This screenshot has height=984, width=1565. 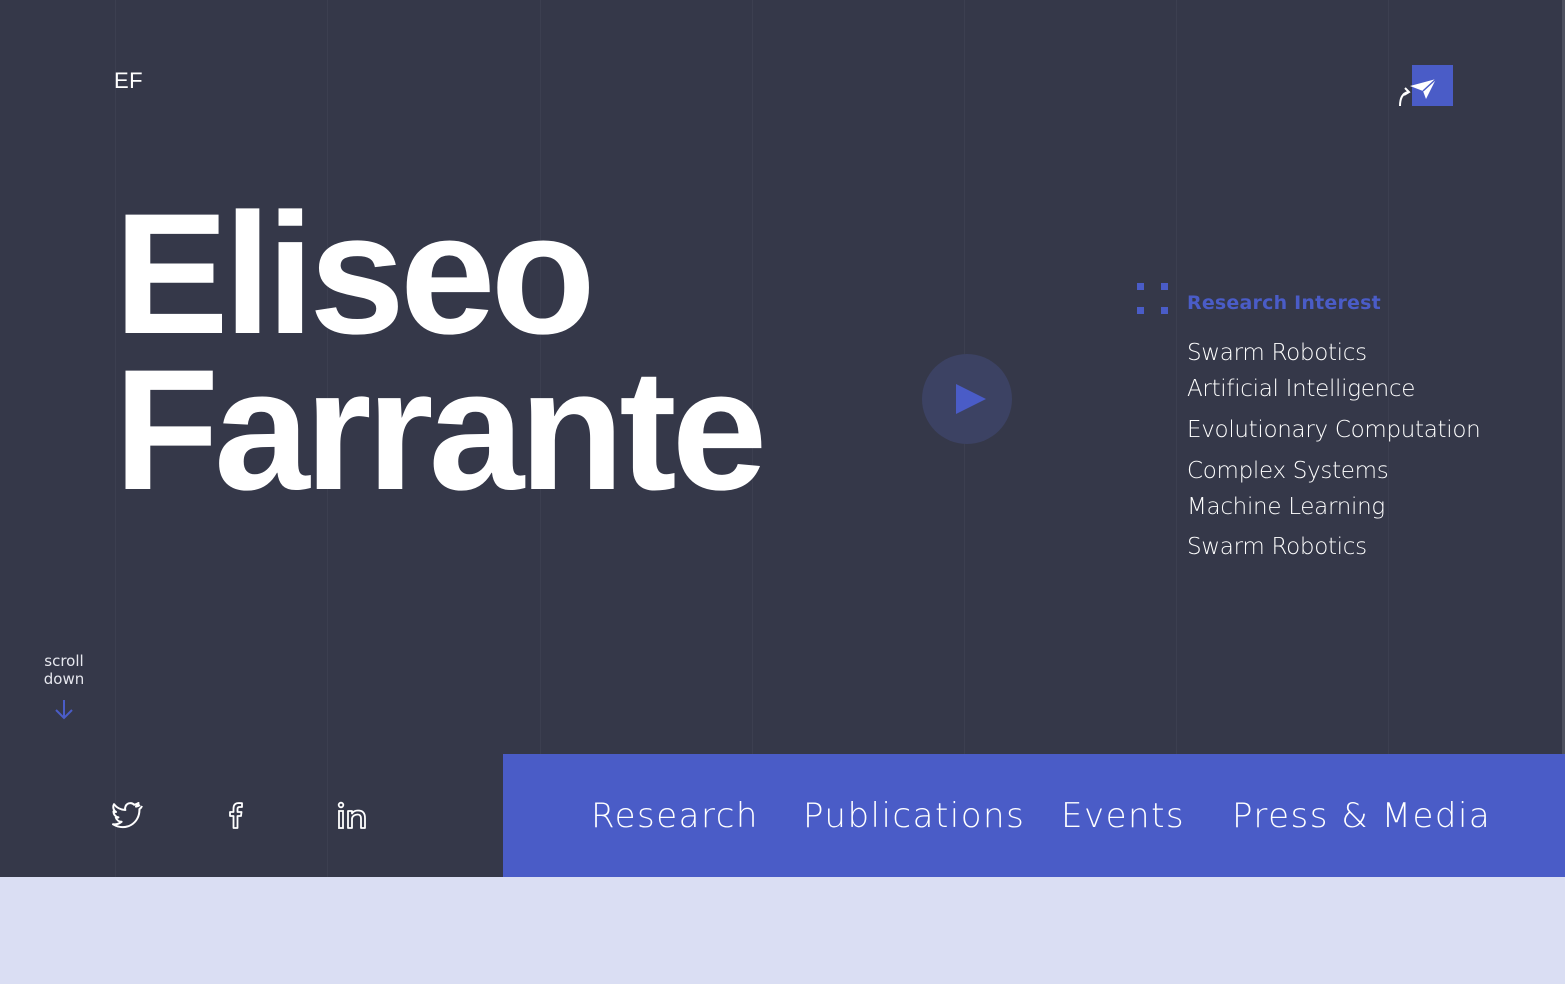 I want to click on nav-item-press-media: Press & Media, so click(x=1361, y=816).